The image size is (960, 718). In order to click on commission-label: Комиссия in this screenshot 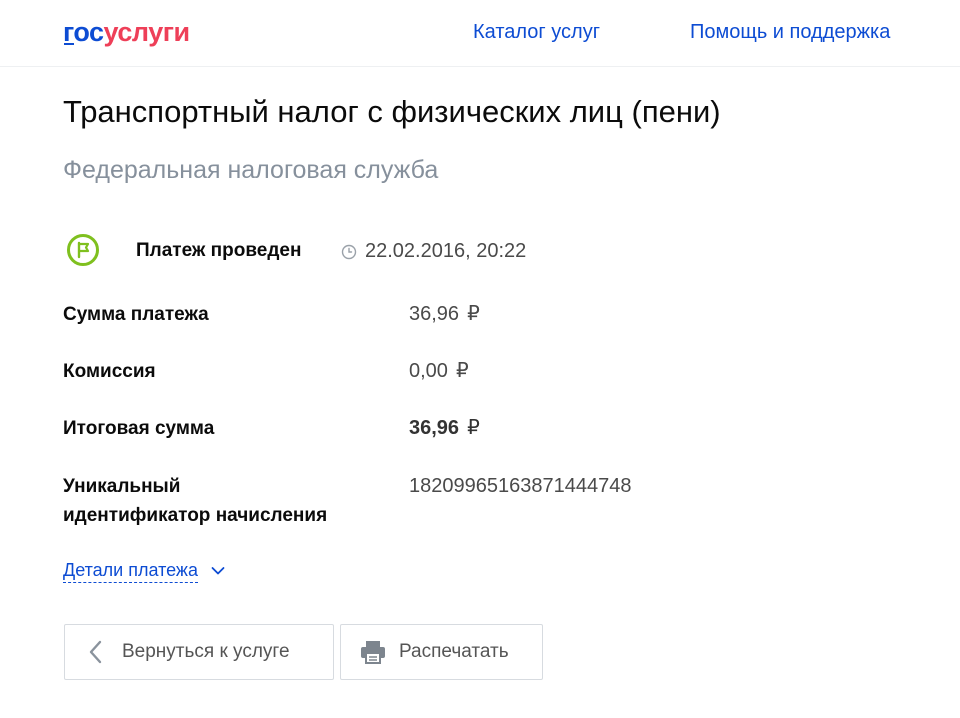, I will do `click(109, 371)`.